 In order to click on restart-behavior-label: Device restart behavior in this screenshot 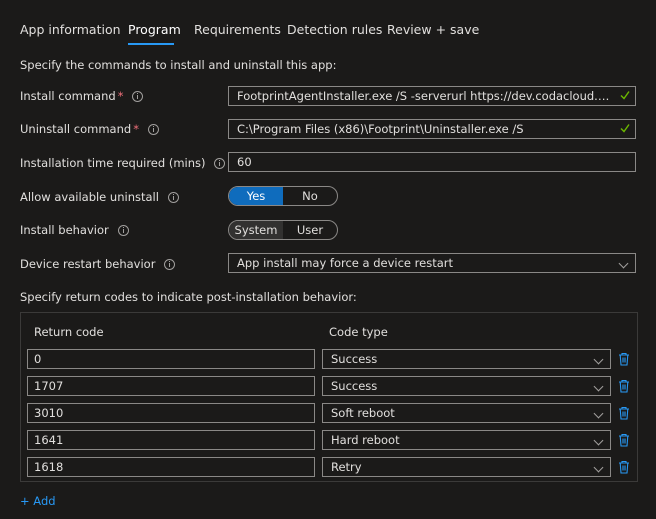, I will do `click(98, 264)`.